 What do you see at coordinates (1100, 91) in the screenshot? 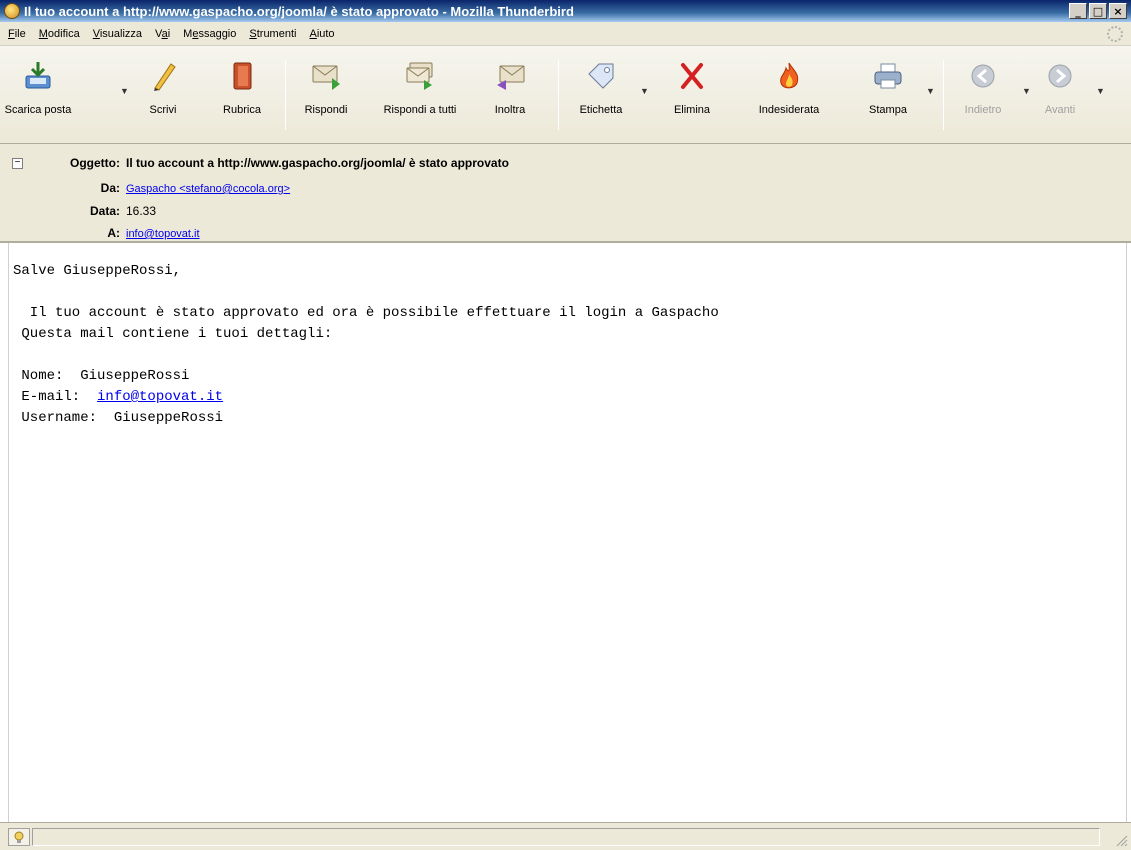
I see `forward-nav-dropdown-icon: ▼` at bounding box center [1100, 91].